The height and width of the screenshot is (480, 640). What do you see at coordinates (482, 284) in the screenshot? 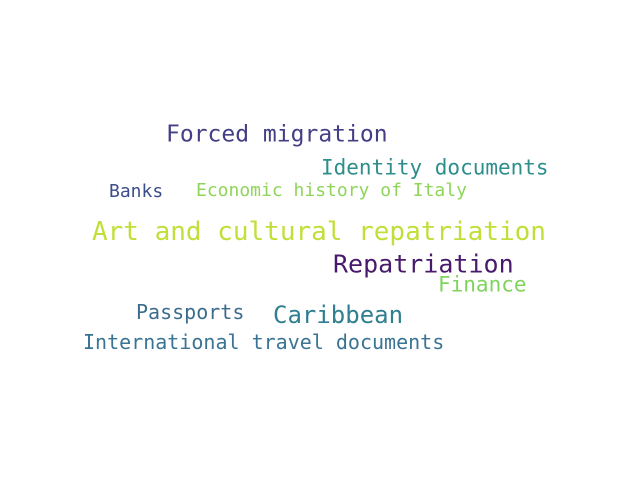
I see `word-finance: Finance` at bounding box center [482, 284].